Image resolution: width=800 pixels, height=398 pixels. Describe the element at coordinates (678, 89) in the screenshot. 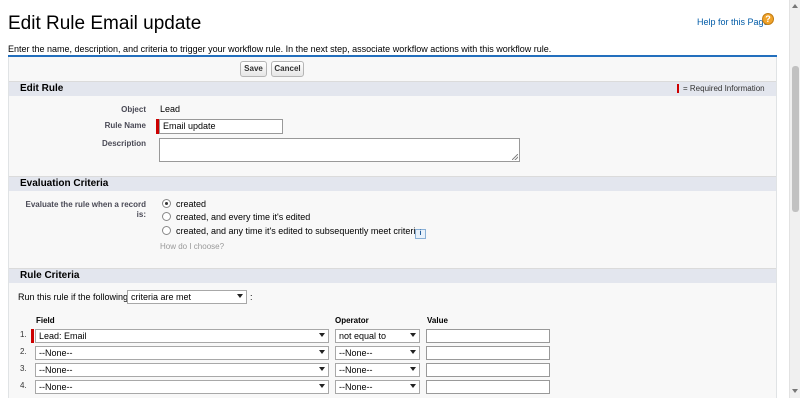

I see `required-indicator` at that location.